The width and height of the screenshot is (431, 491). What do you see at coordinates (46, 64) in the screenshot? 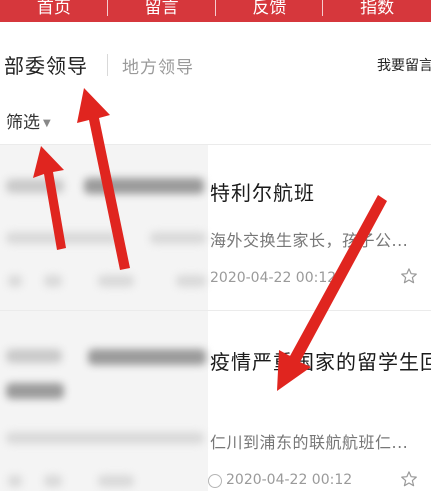
I see `tab-ministry-leaders: 部委领导` at bounding box center [46, 64].